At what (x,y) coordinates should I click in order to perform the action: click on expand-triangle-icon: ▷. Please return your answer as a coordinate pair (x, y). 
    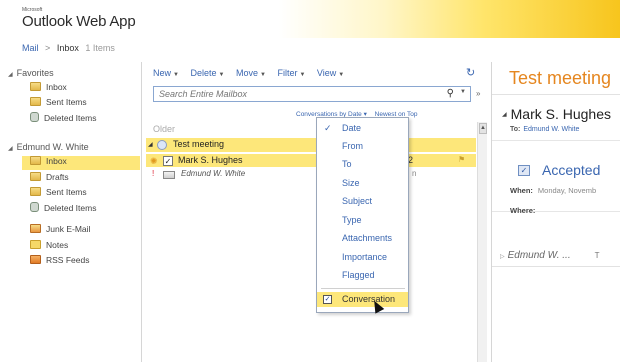
    Looking at the image, I should click on (502, 257).